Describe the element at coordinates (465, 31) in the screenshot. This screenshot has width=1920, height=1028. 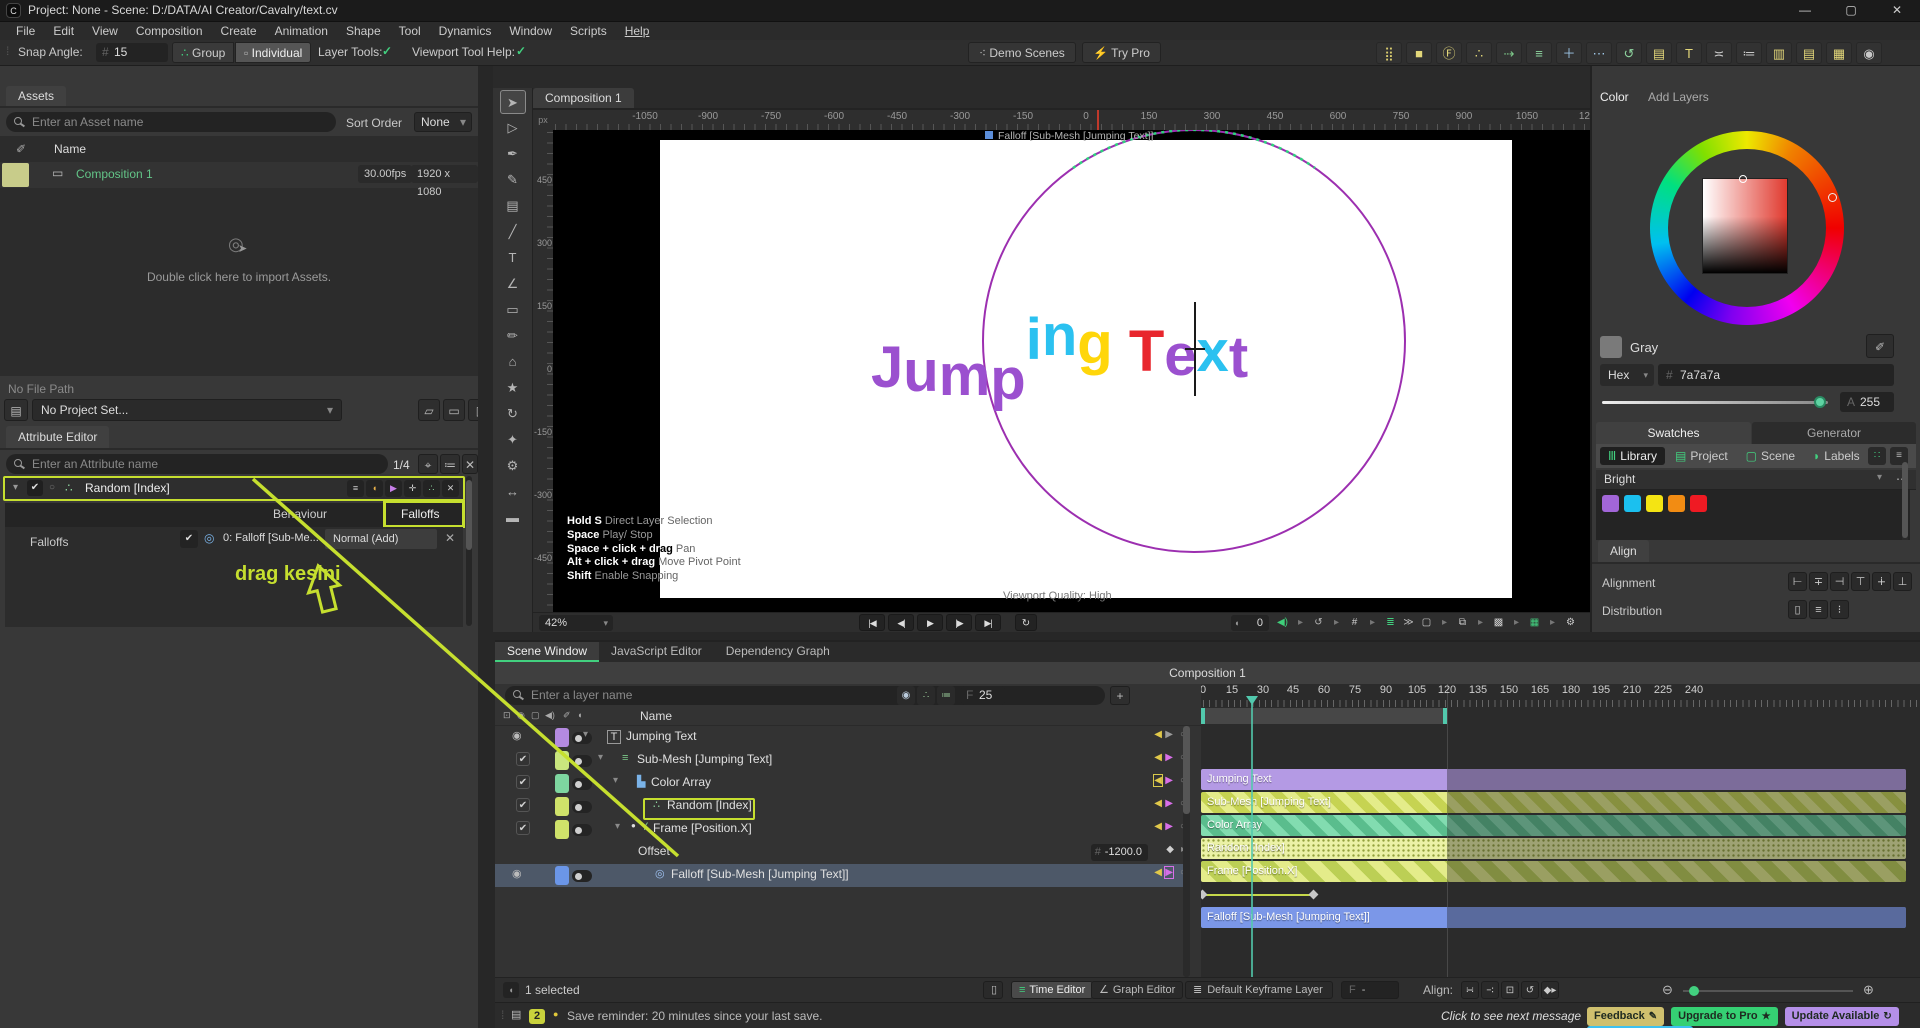
I see `menu-item: Dynamics` at that location.